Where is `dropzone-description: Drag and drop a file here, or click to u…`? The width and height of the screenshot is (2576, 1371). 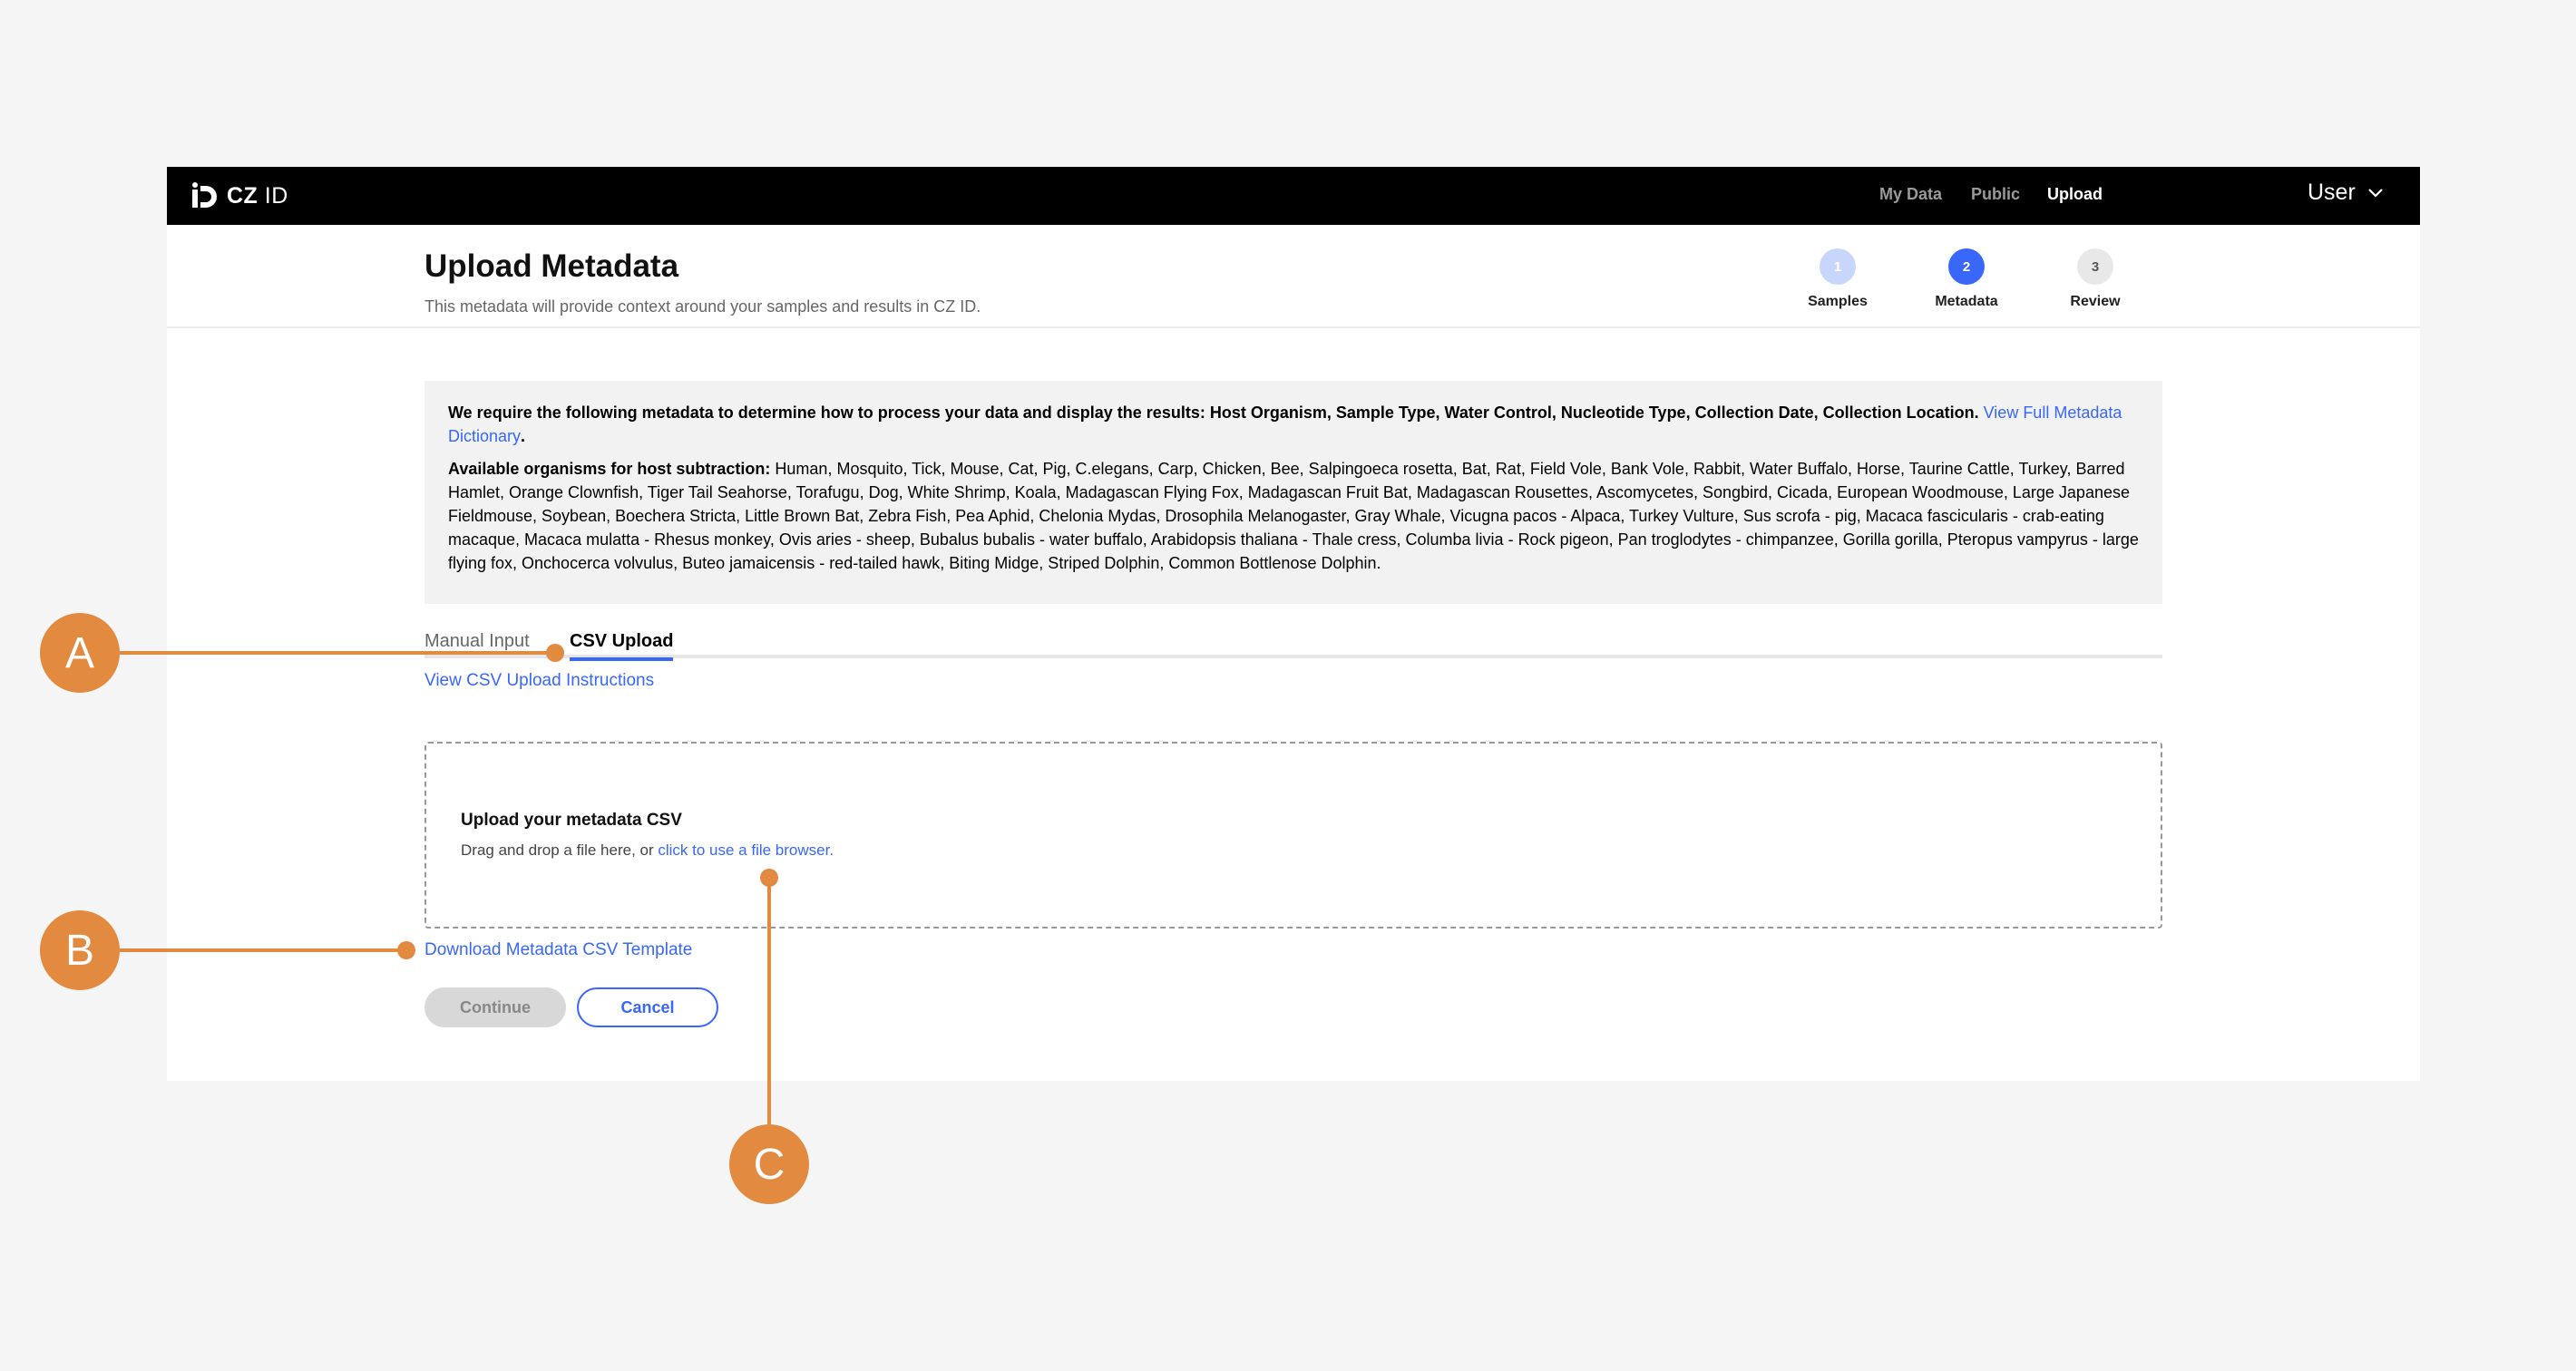
dropzone-description: Drag and drop a file here, or click to u… is located at coordinates (647, 850).